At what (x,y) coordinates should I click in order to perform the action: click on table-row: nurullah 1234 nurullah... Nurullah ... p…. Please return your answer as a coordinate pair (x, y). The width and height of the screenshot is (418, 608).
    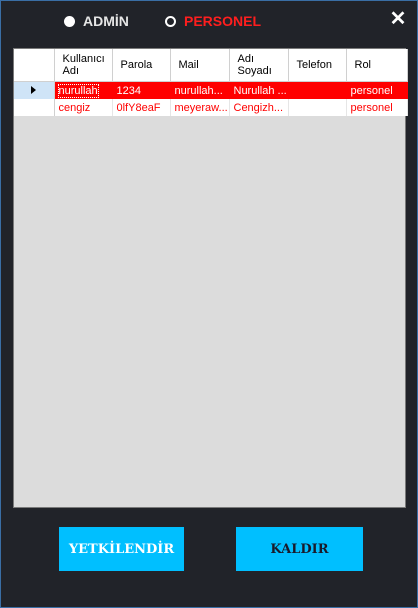
    Looking at the image, I should click on (211, 90).